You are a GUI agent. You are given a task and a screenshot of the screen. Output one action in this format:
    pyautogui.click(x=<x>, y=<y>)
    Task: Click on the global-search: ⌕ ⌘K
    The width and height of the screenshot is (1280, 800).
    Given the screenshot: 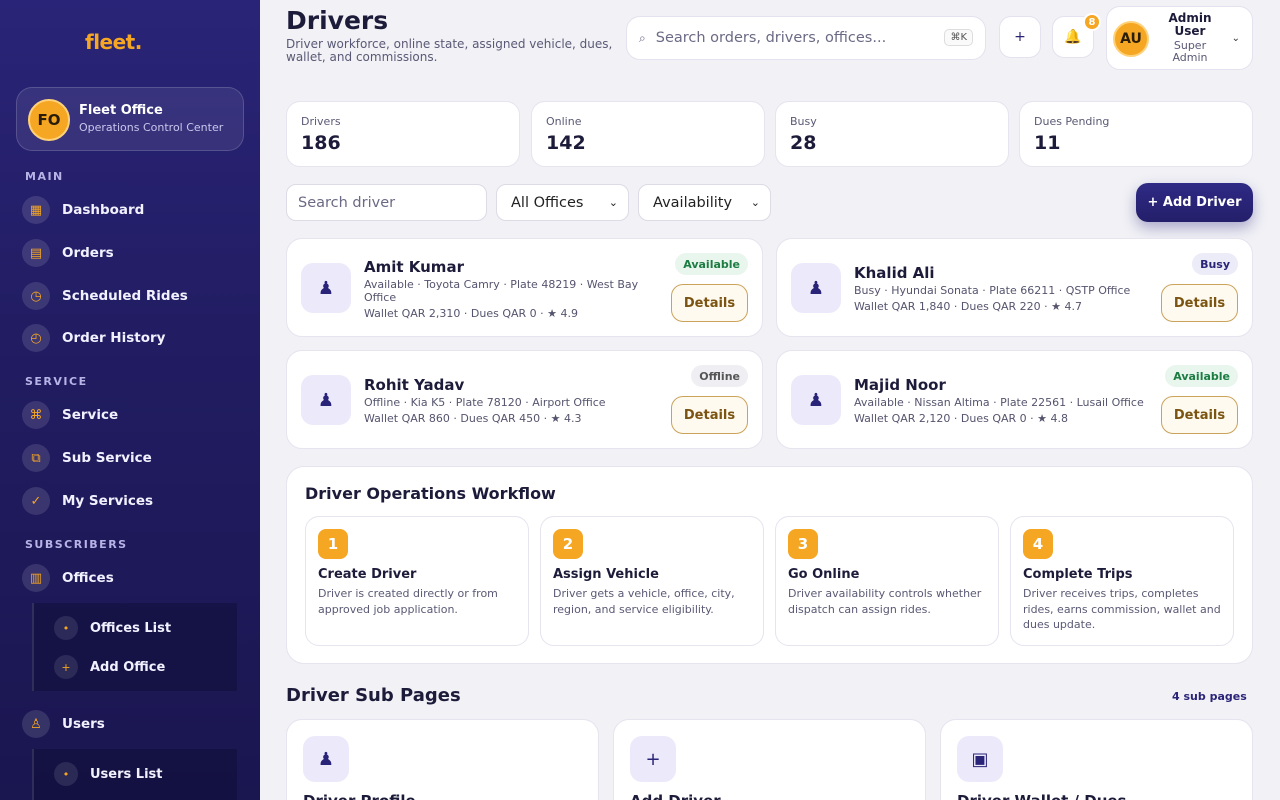 What is the action you would take?
    pyautogui.click(x=806, y=38)
    